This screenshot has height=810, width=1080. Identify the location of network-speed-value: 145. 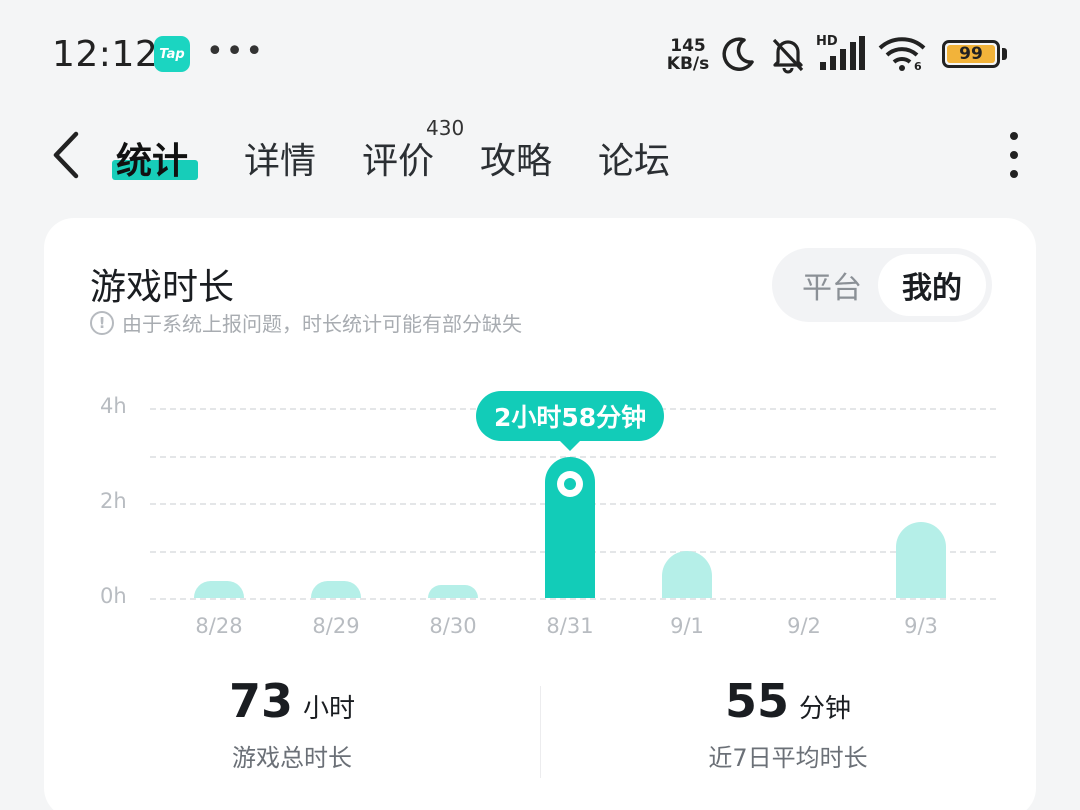
(688, 46).